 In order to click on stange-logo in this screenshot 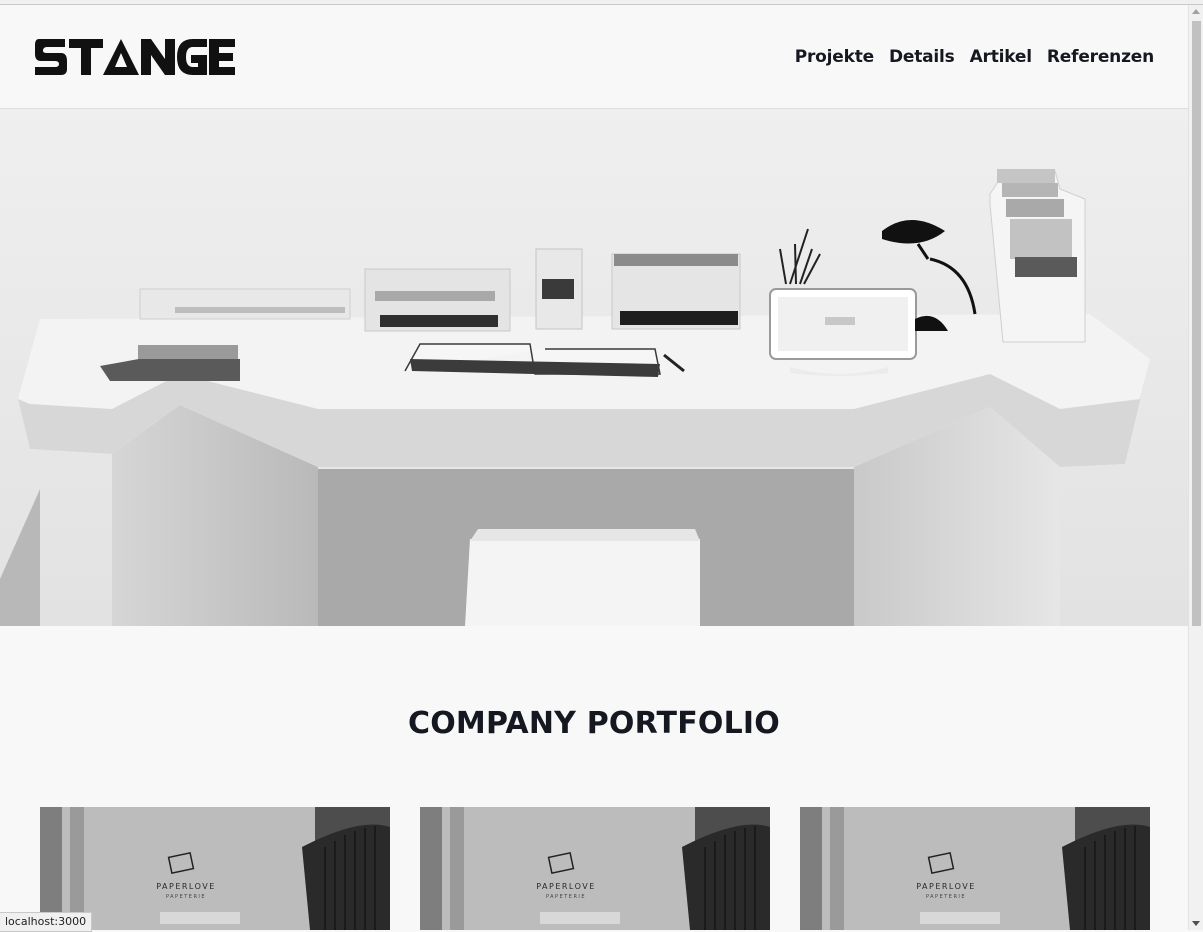, I will do `click(135, 57)`.